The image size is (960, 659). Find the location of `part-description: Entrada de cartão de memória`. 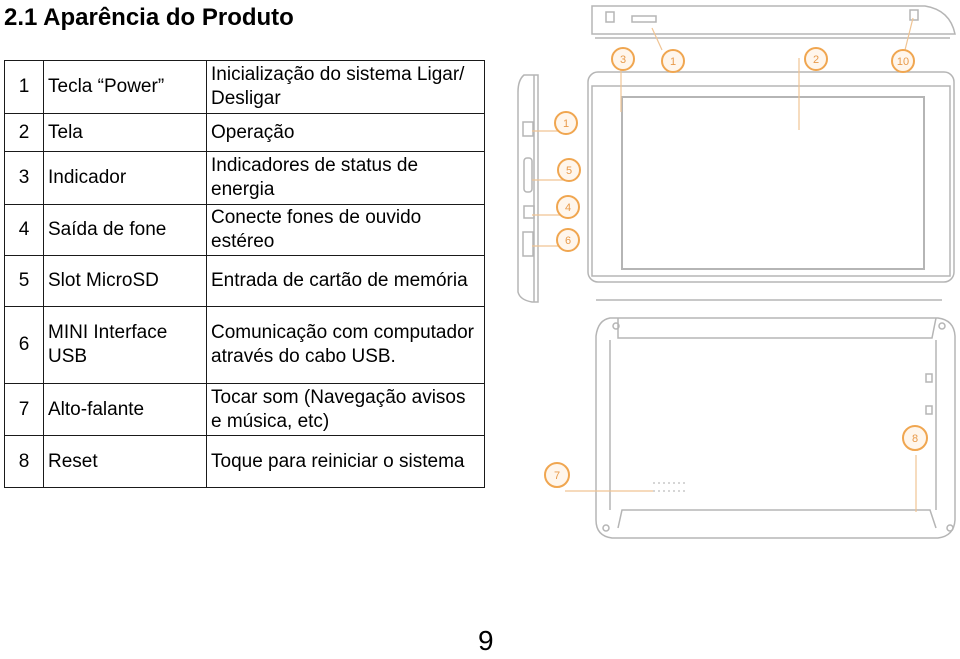

part-description: Entrada de cartão de memória is located at coordinates (345, 281).